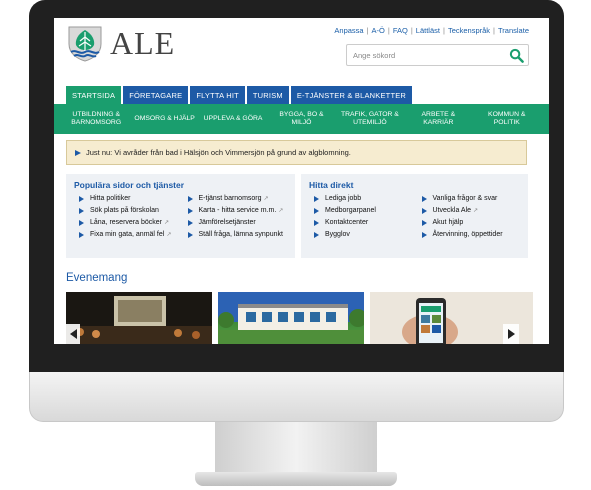 The width and height of the screenshot is (591, 490). I want to click on nav-kommun: KOMMUN & POLITIK, so click(507, 119).